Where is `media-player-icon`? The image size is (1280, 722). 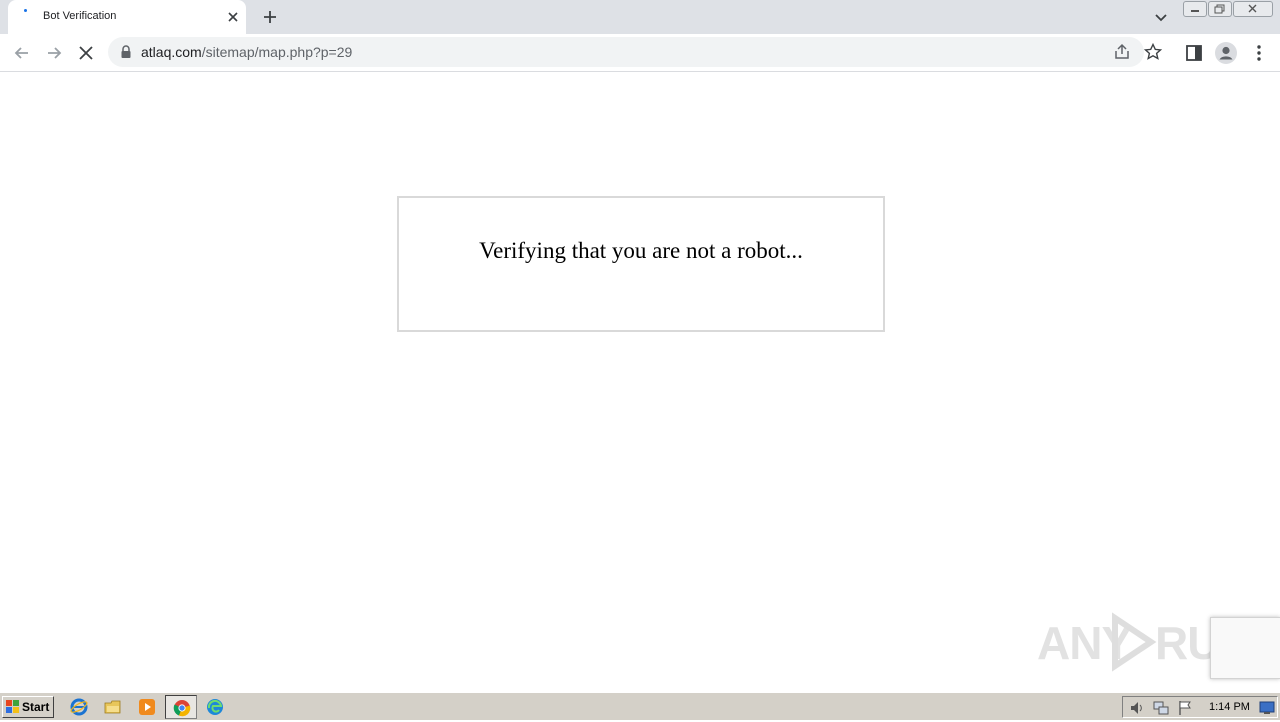
media-player-icon is located at coordinates (147, 707).